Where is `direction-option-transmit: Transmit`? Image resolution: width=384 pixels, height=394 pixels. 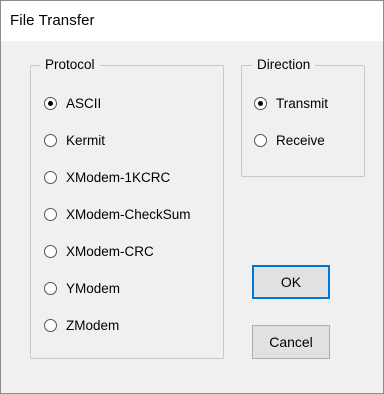
direction-option-transmit: Transmit is located at coordinates (291, 103).